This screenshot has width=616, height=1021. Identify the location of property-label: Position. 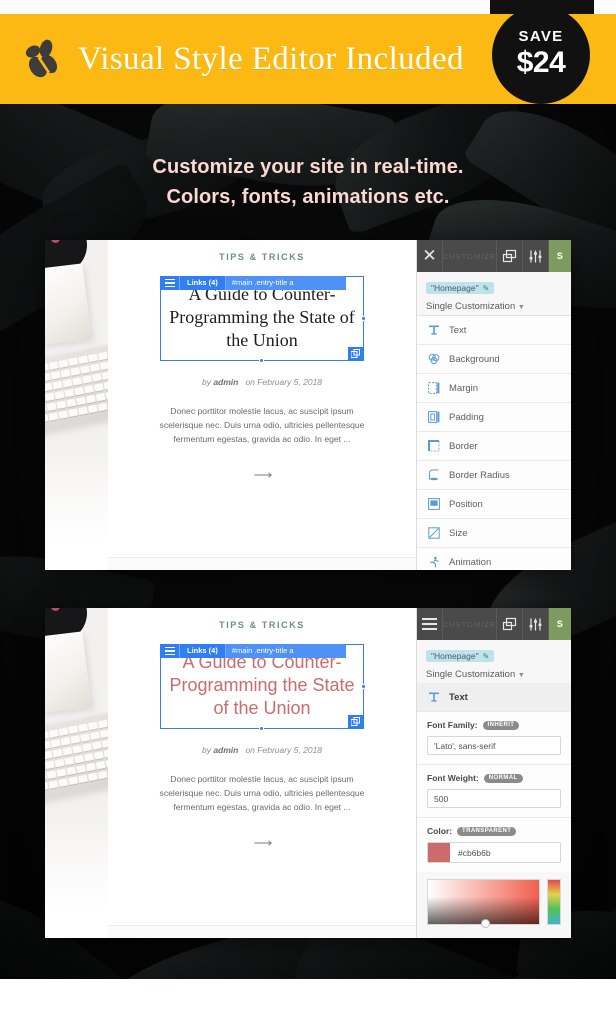
(466, 504).